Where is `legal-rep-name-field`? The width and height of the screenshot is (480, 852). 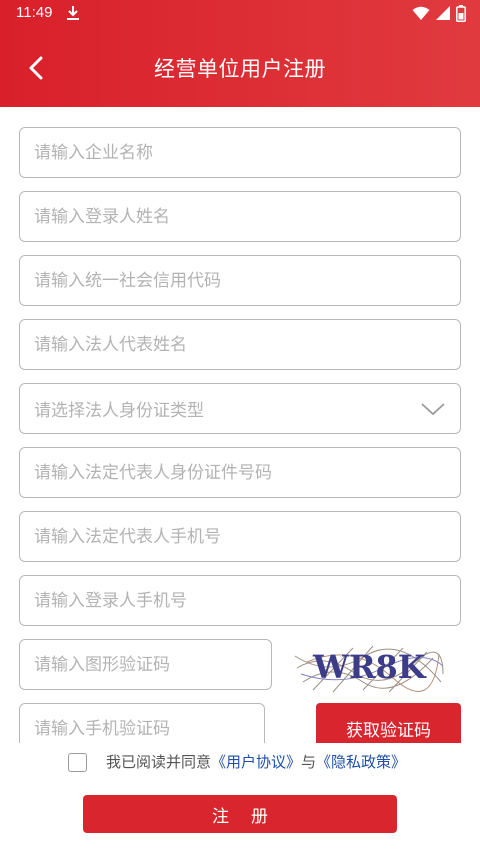
legal-rep-name-field is located at coordinates (240, 344).